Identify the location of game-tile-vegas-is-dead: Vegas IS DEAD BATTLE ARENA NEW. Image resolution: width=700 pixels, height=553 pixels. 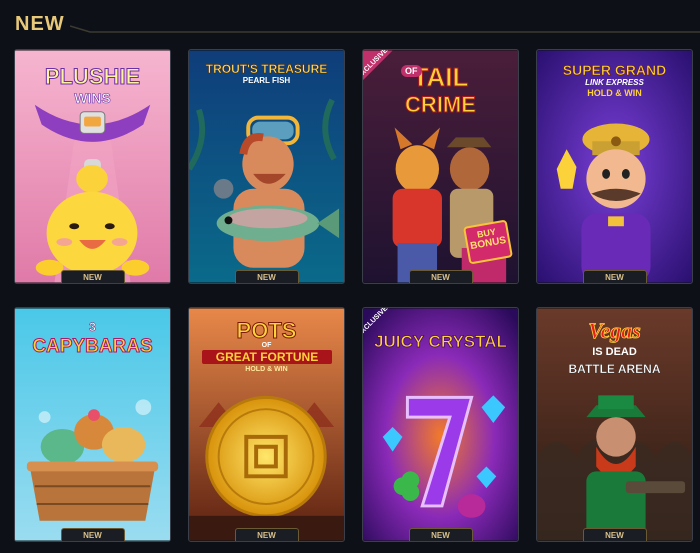
(614, 424).